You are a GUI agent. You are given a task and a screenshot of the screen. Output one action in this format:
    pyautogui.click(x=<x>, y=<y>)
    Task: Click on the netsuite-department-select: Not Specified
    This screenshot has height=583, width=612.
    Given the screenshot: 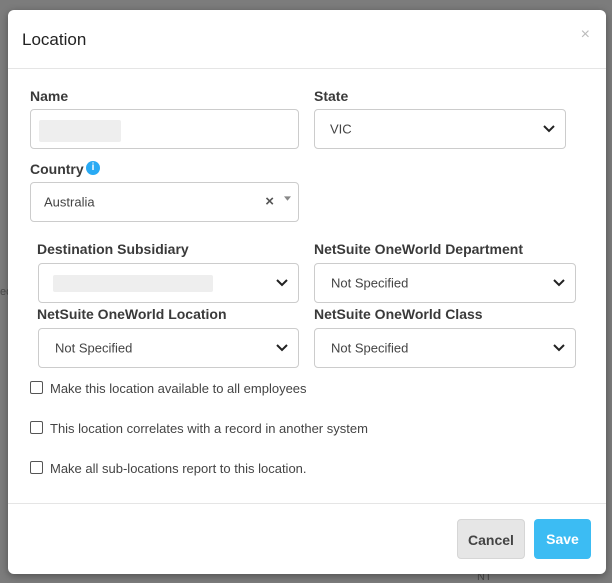 What is the action you would take?
    pyautogui.click(x=445, y=283)
    